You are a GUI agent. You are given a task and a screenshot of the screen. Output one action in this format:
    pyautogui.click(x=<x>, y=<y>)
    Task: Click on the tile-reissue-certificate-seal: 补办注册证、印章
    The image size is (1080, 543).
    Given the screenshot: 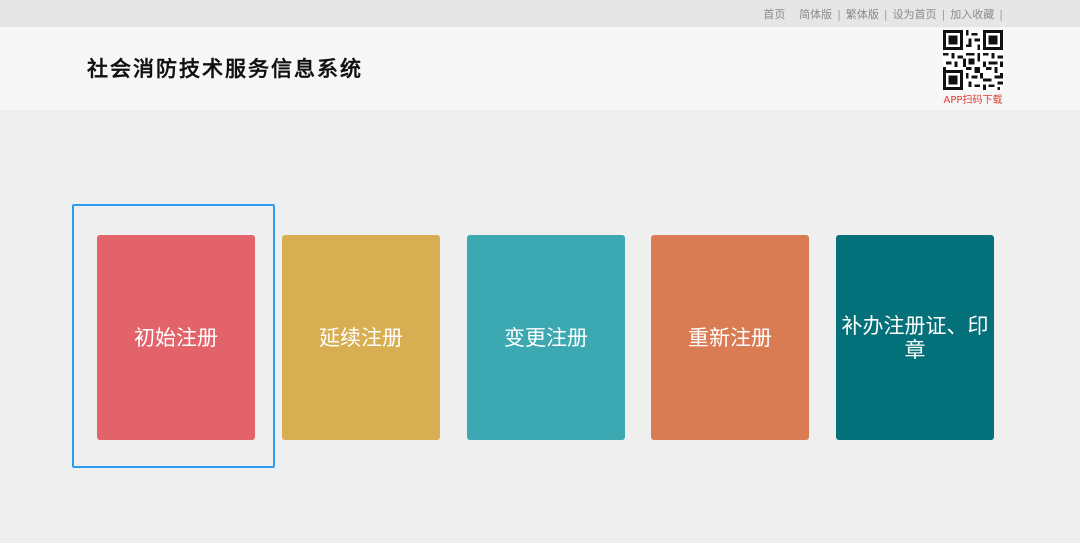 What is the action you would take?
    pyautogui.click(x=915, y=337)
    